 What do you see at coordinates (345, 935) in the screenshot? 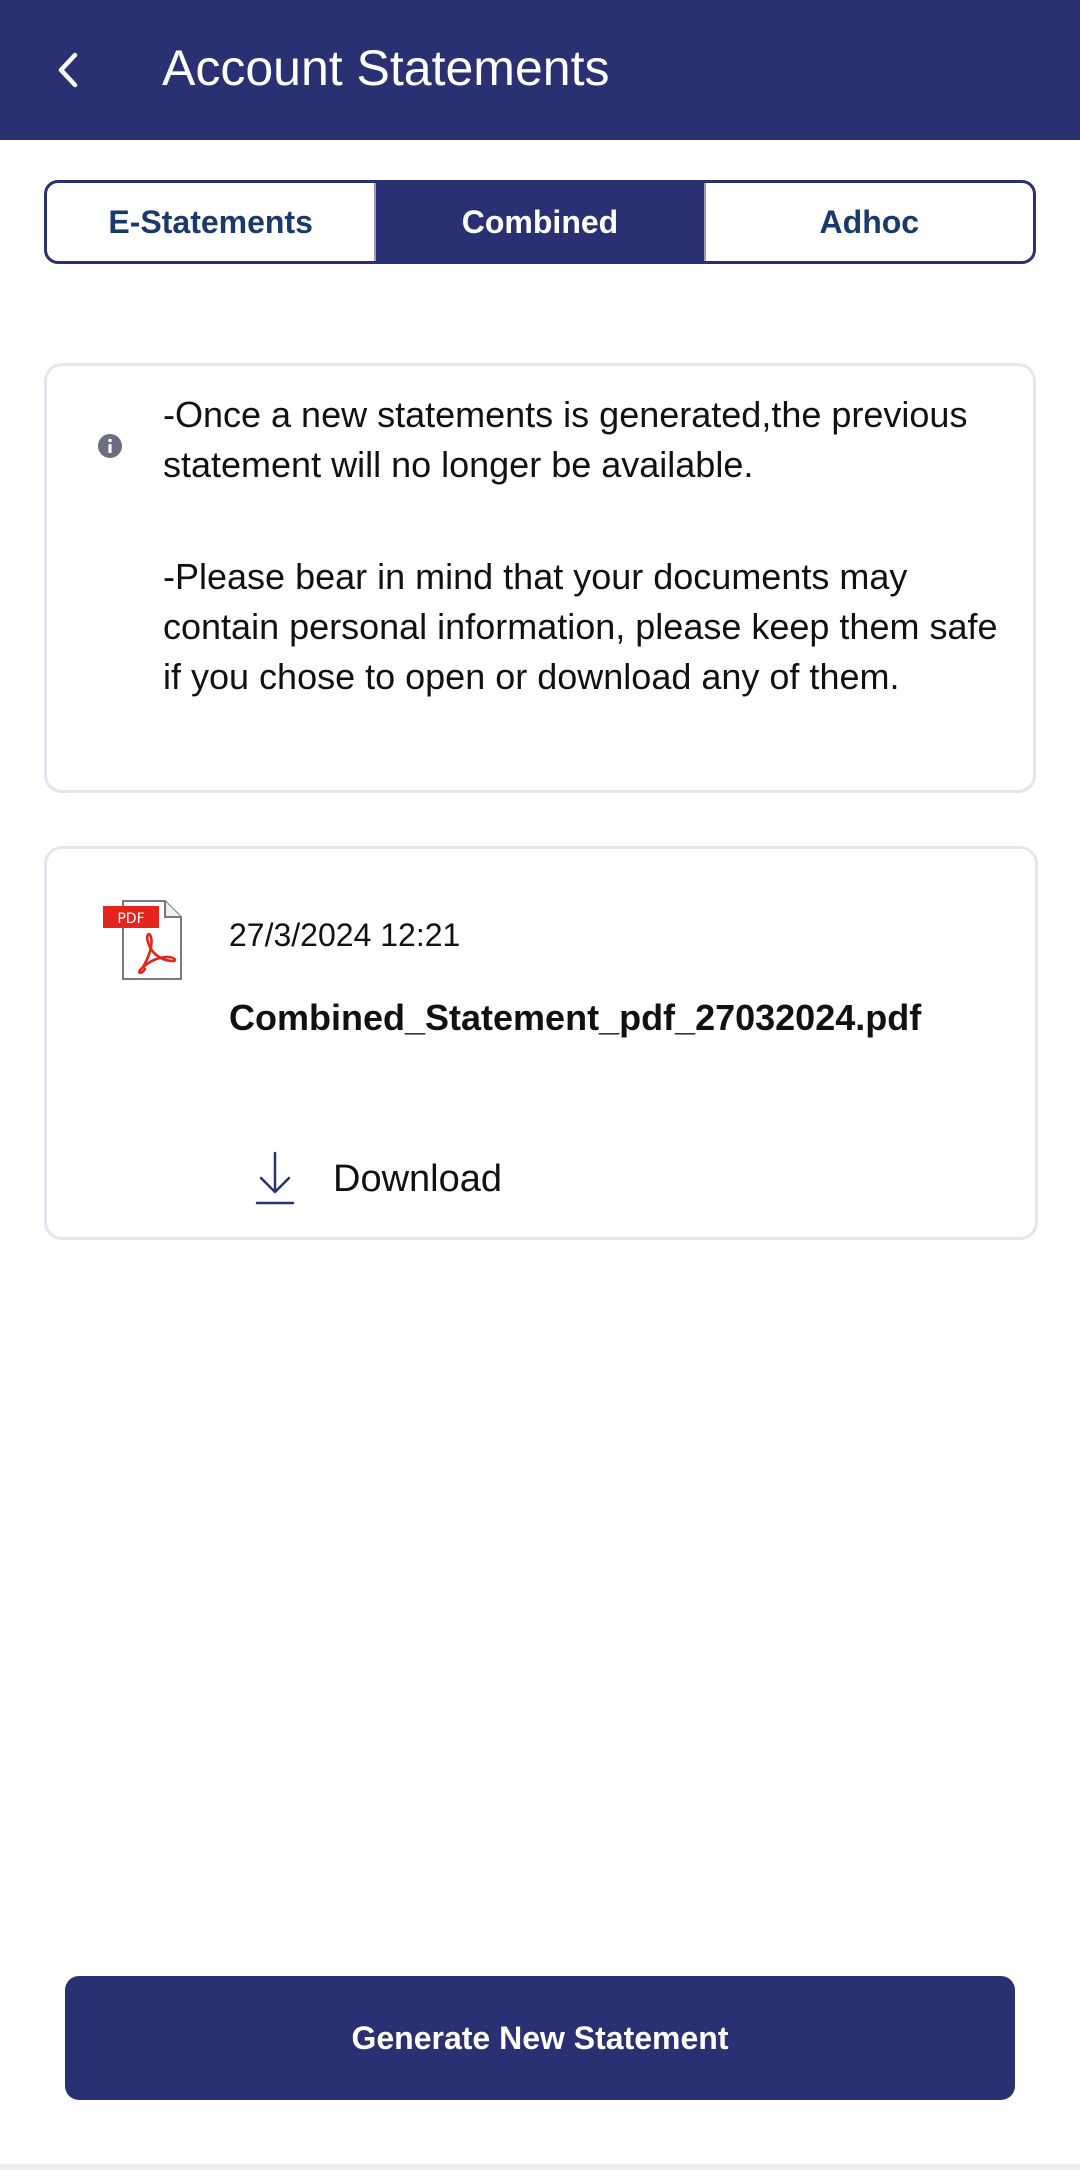
I see `statement-date: 27/3/2024 12:21` at bounding box center [345, 935].